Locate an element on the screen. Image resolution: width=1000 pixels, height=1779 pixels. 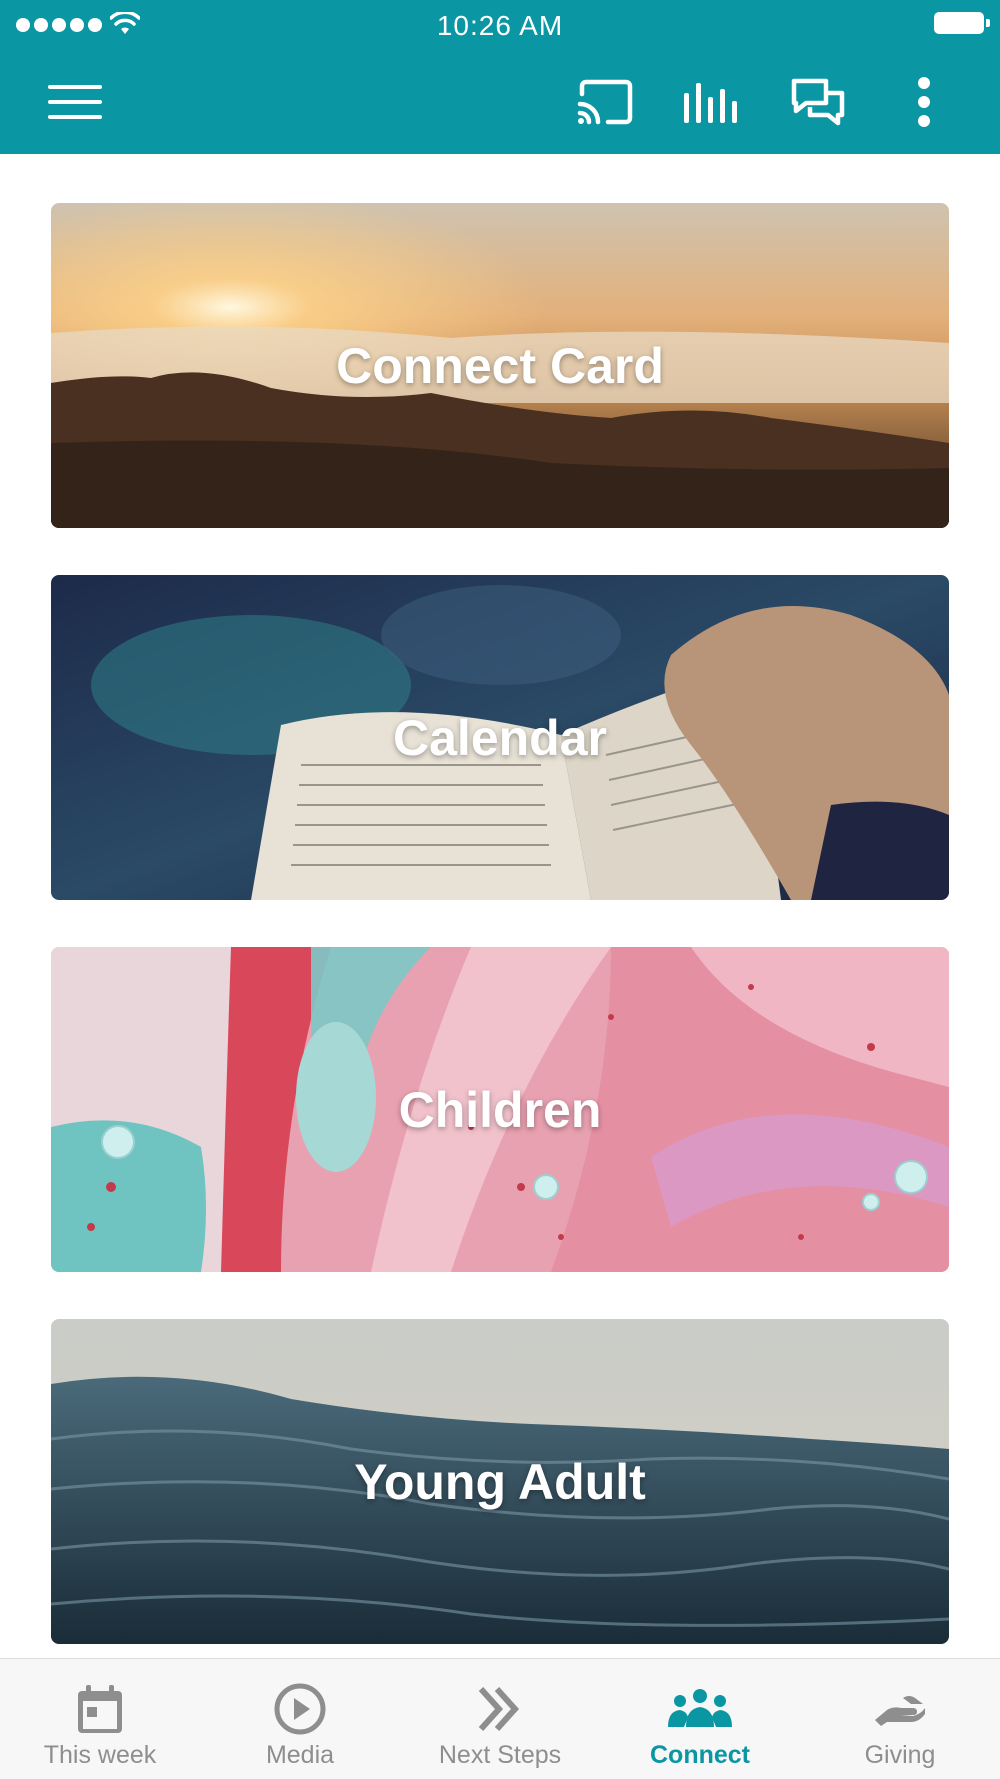
chat-bubbles-icon is located at coordinates (818, 102).